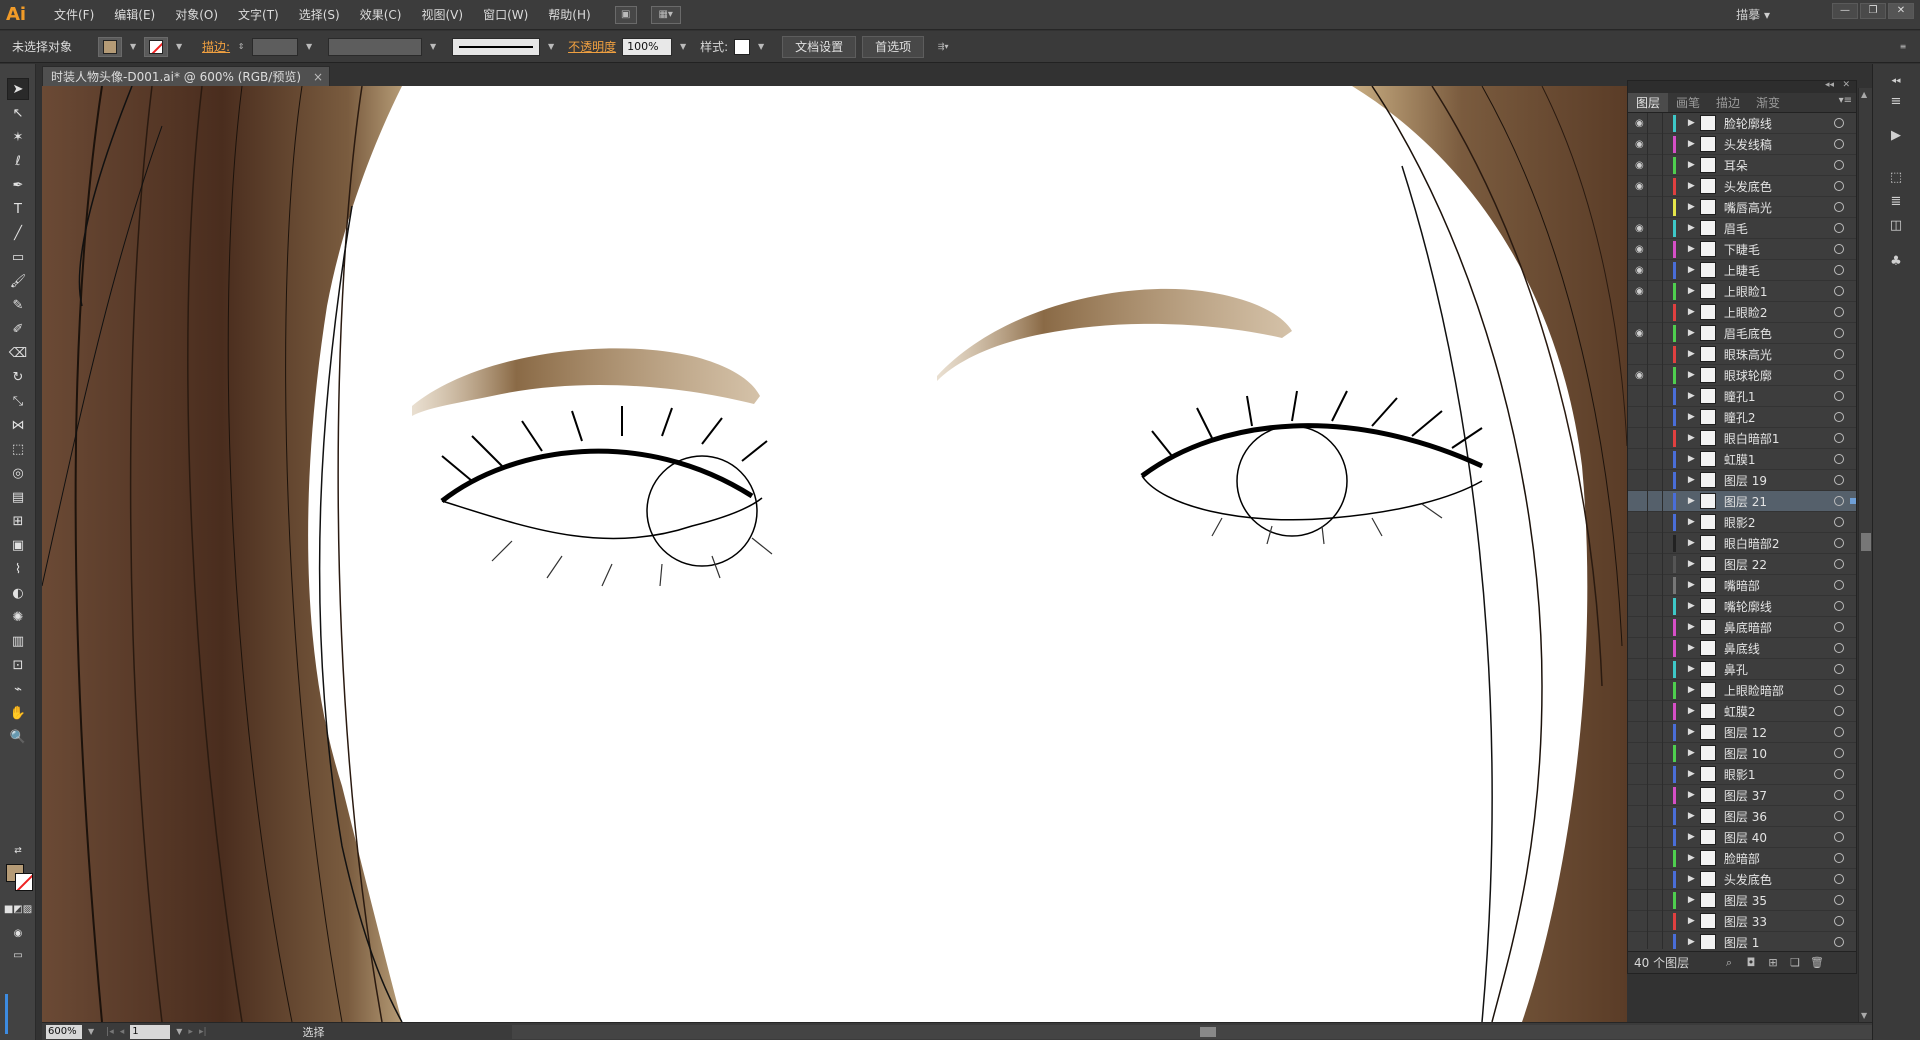 Image resolution: width=1920 pixels, height=1040 pixels. Describe the element at coordinates (1742, 921) in the screenshot. I see `layer-row: ▶ 图层 33` at that location.